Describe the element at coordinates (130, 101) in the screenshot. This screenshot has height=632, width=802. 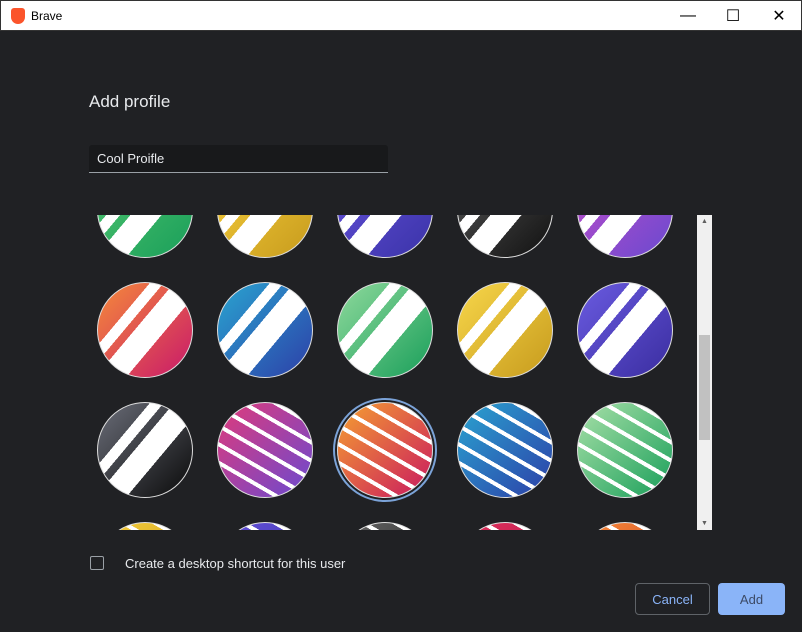
I see `page-title: Add profile` at that location.